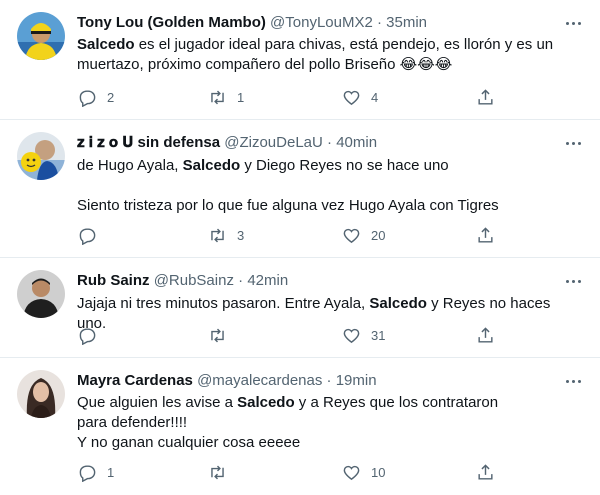  Describe the element at coordinates (226, 235) in the screenshot. I see `retweet-button: 3` at that location.